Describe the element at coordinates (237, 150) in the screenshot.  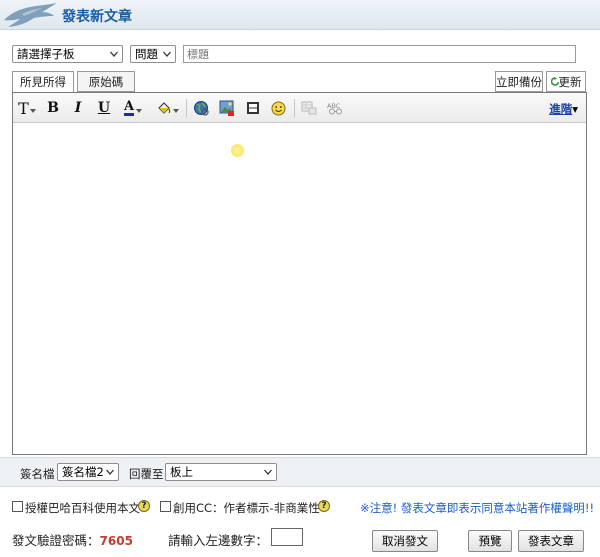
I see `mouse-cursor-indicator` at that location.